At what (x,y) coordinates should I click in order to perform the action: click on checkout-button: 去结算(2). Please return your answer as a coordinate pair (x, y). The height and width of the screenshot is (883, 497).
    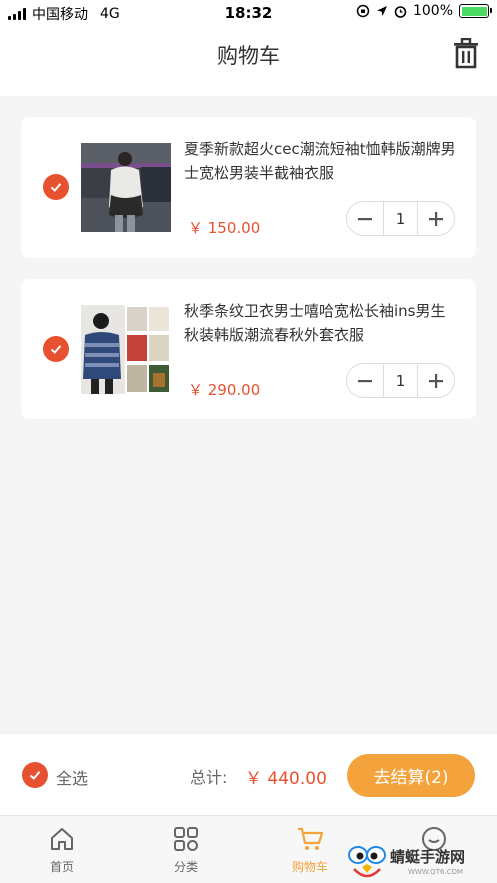
    Looking at the image, I should click on (411, 775).